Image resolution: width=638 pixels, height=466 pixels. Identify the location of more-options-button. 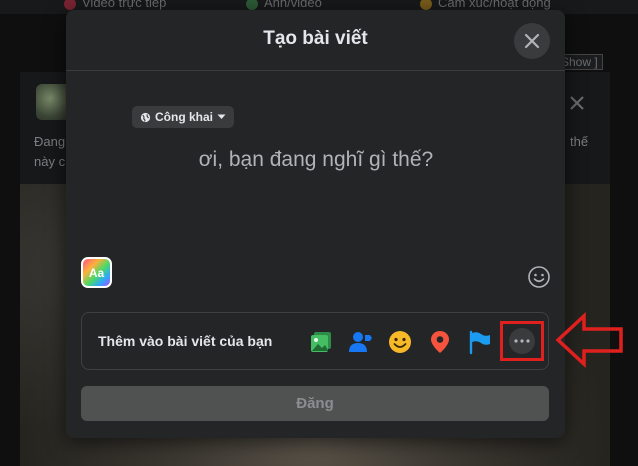
(522, 341).